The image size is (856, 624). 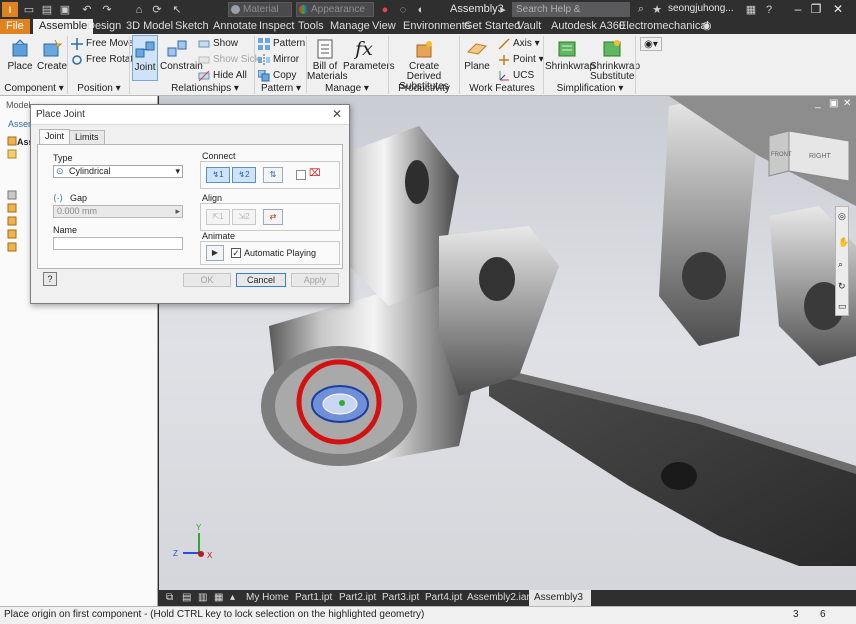 I want to click on look-at-icon: ▭, so click(x=842, y=306).